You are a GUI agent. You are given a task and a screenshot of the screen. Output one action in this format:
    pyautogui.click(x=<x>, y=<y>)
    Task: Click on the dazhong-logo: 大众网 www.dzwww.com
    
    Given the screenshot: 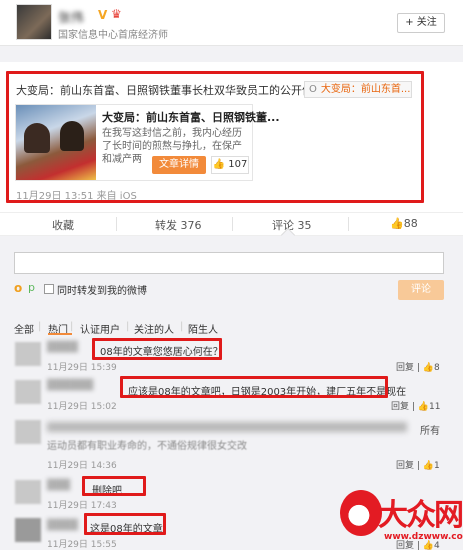 What is the action you would take?
    pyautogui.click(x=401, y=519)
    